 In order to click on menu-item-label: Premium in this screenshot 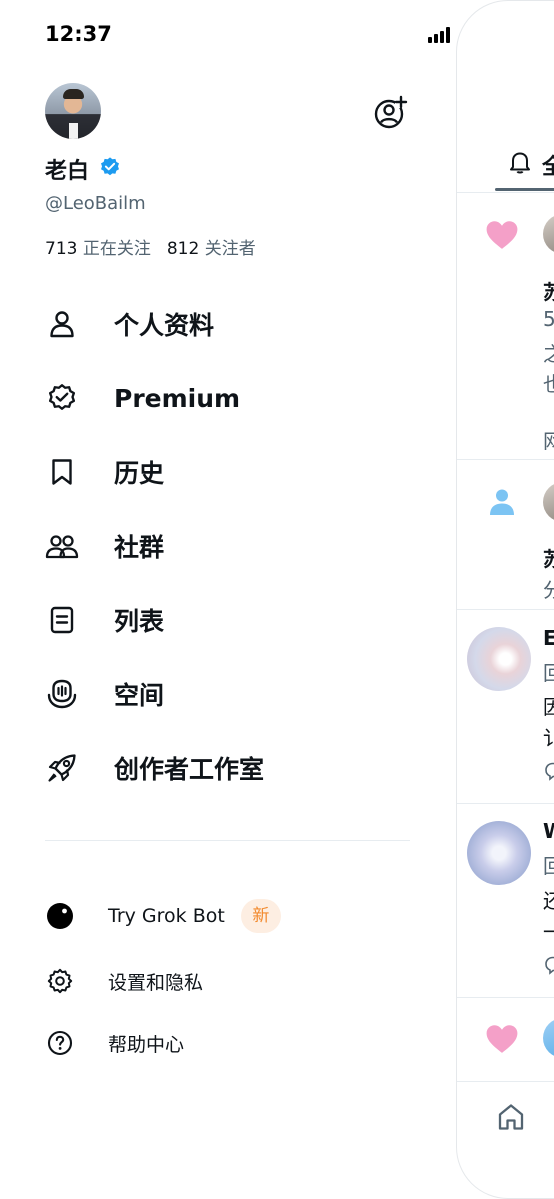, I will do `click(177, 398)`.